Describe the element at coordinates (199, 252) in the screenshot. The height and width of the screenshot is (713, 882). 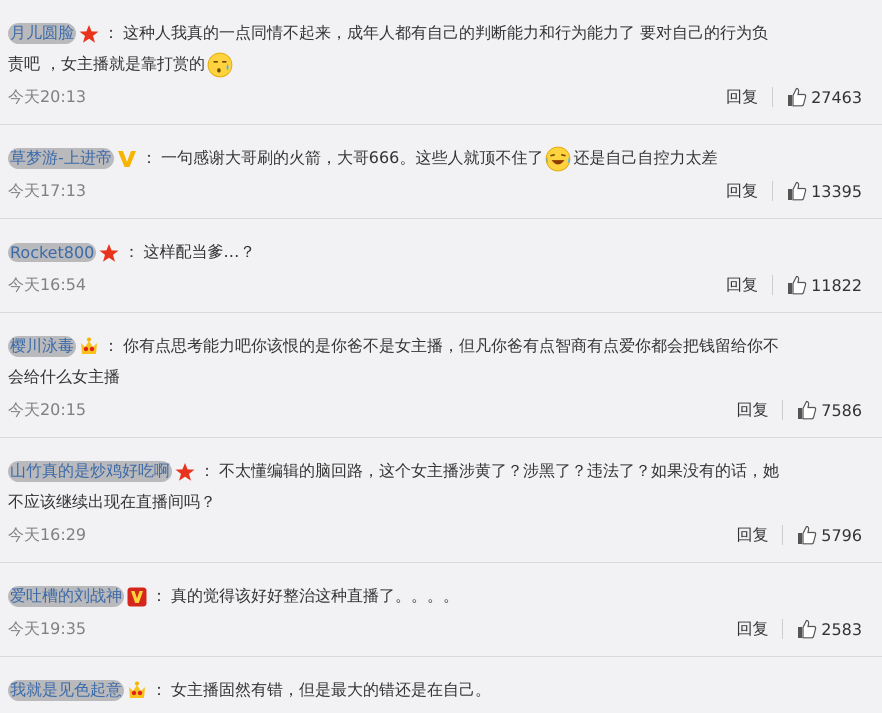
I see `comment-text: 这样配当爹…？` at that location.